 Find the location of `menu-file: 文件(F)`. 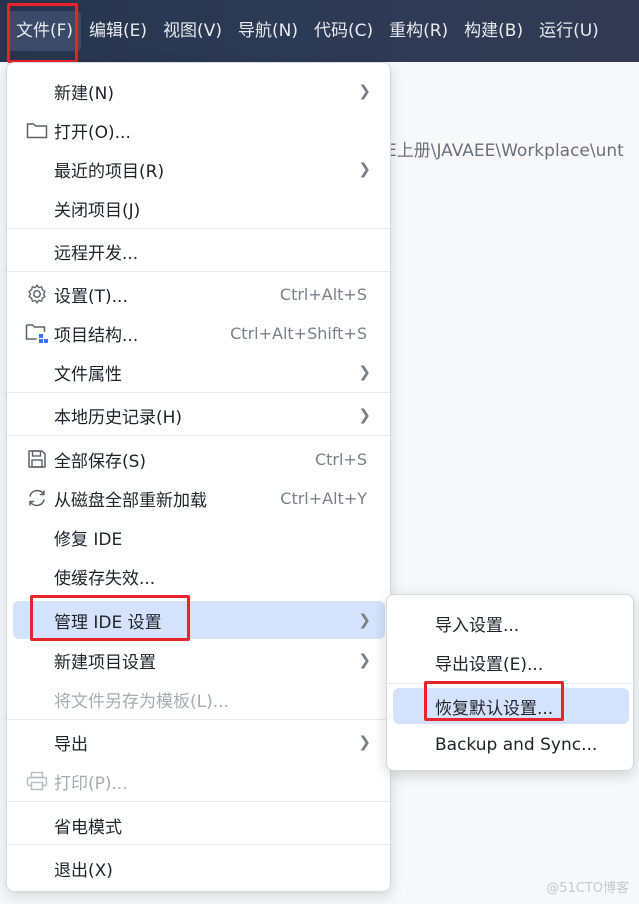

menu-file: 文件(F) is located at coordinates (45, 31).